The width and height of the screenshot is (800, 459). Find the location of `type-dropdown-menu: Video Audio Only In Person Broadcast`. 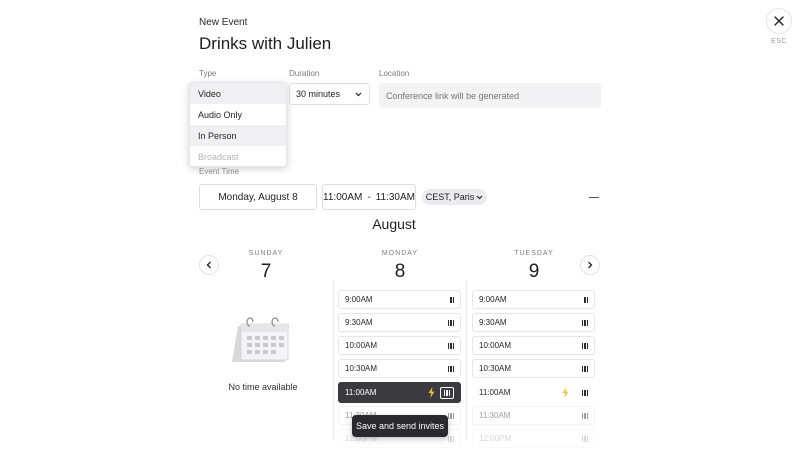

type-dropdown-menu: Video Audio Only In Person Broadcast is located at coordinates (238, 124).